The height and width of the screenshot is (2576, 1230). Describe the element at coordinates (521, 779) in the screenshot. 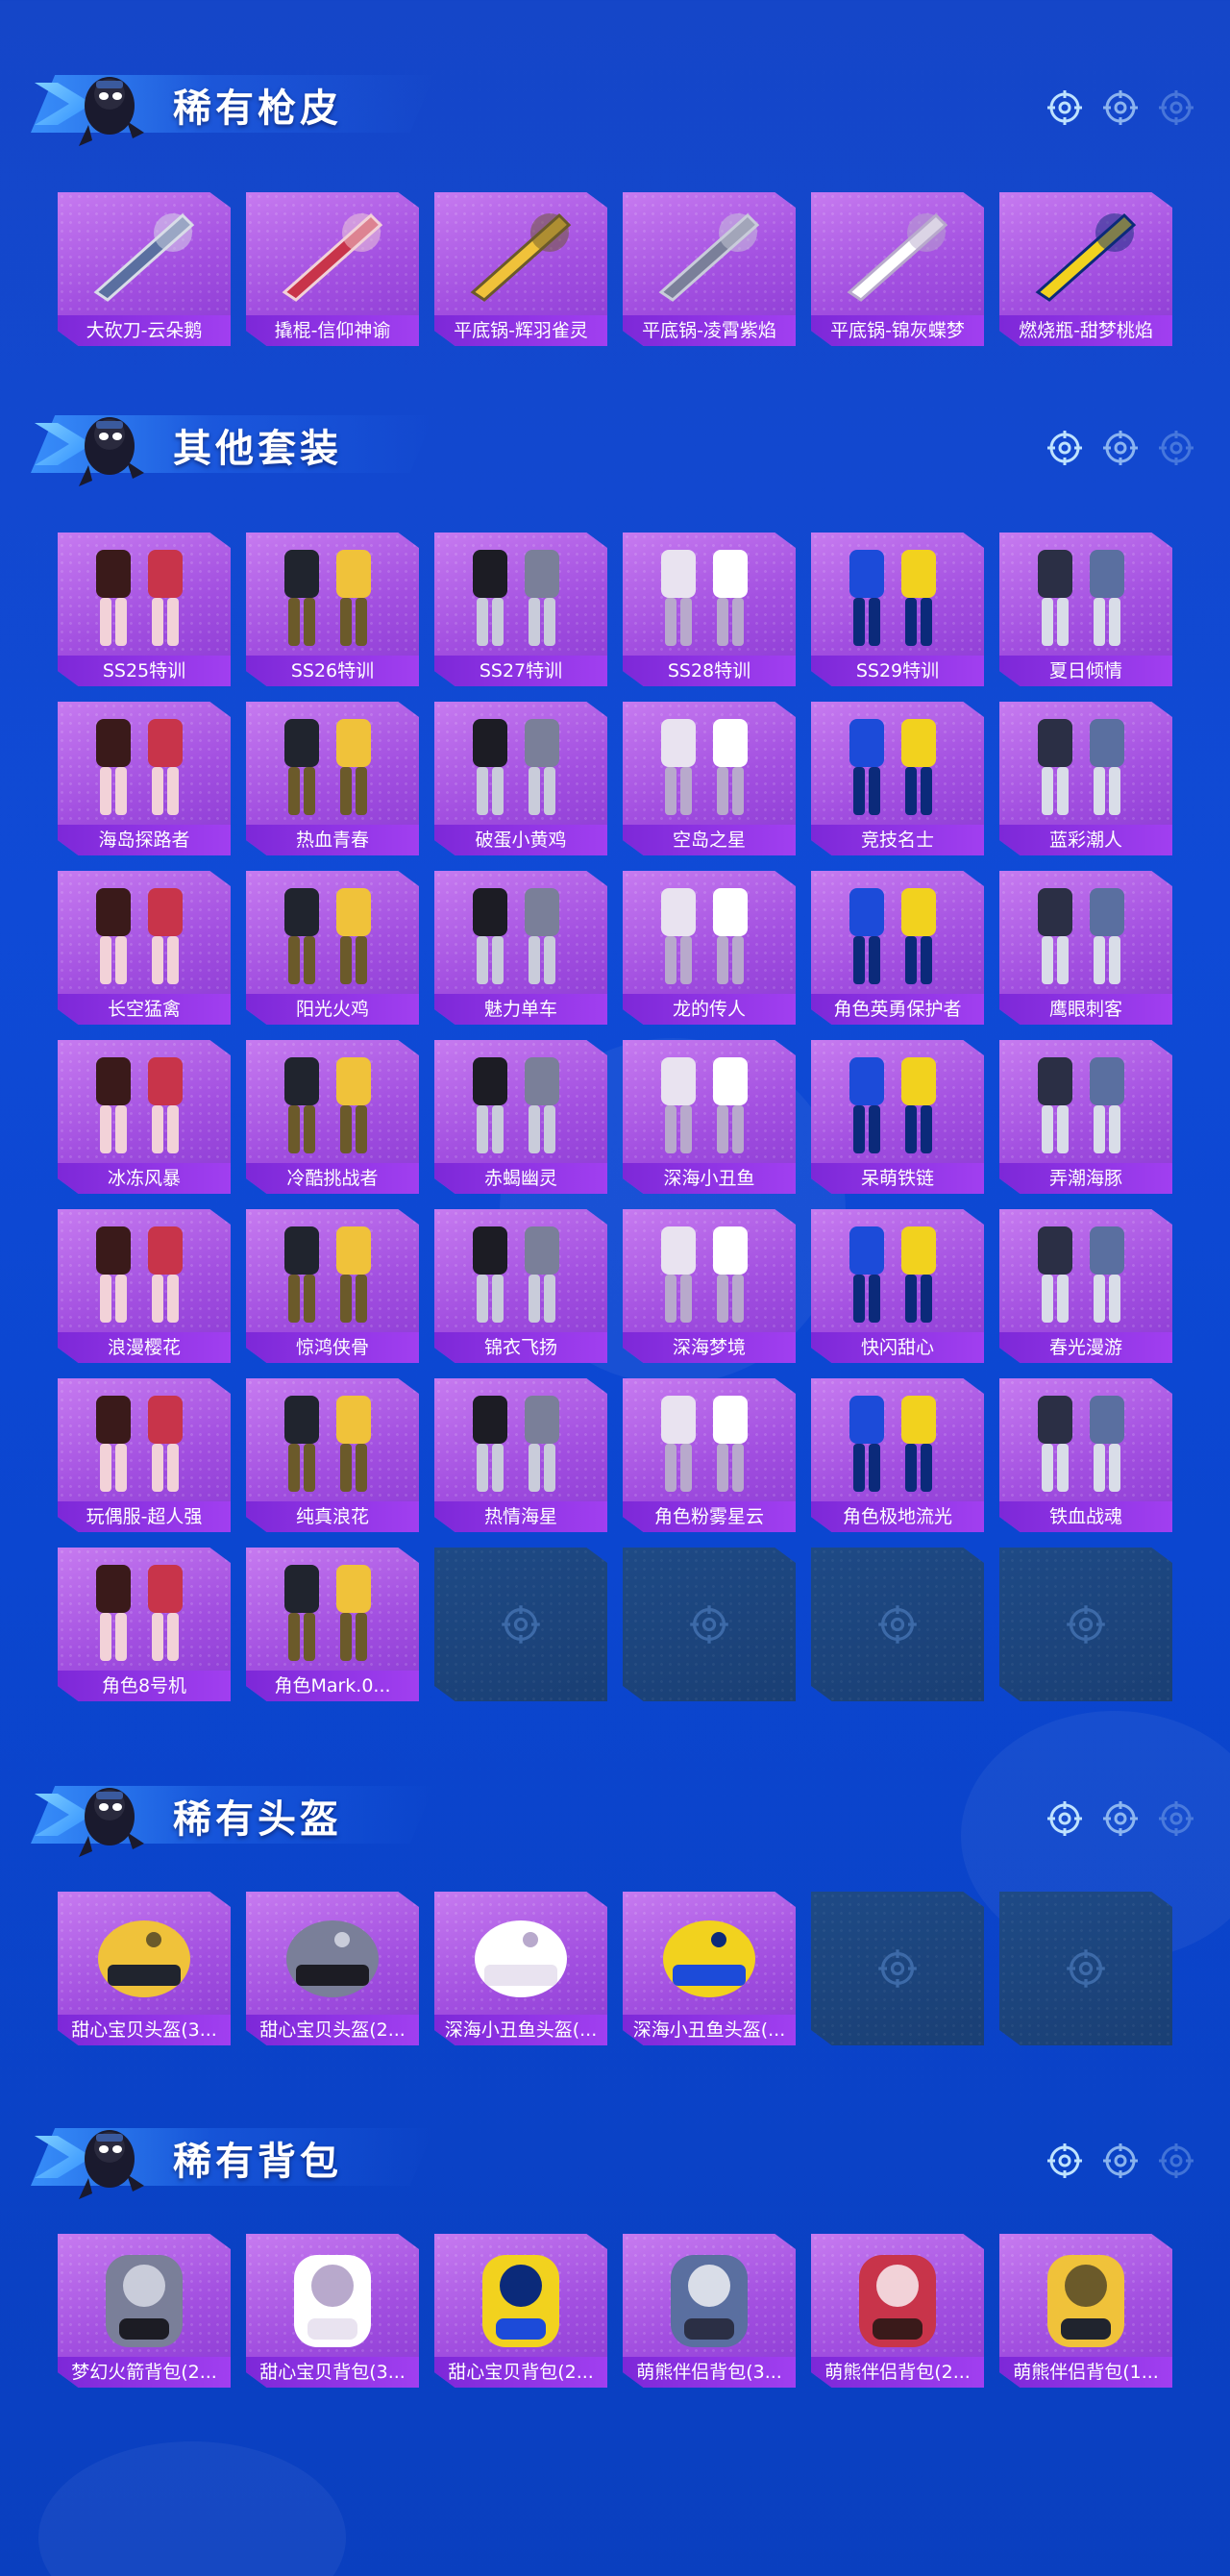

I see `item-card: 破蛋小黄鸡` at that location.